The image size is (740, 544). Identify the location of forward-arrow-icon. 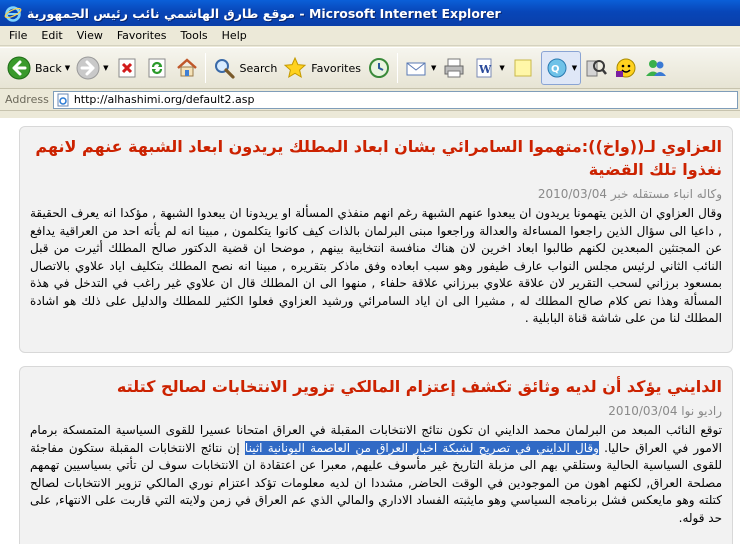
(88, 68).